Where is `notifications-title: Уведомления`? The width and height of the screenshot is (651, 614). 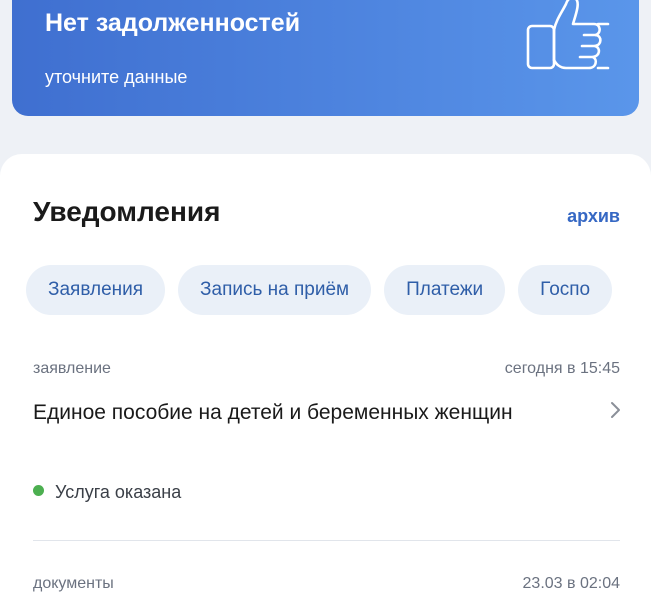
notifications-title: Уведомления is located at coordinates (127, 211).